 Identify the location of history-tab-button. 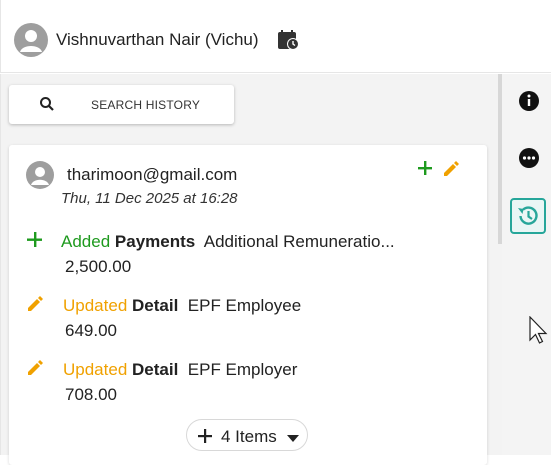
(528, 216).